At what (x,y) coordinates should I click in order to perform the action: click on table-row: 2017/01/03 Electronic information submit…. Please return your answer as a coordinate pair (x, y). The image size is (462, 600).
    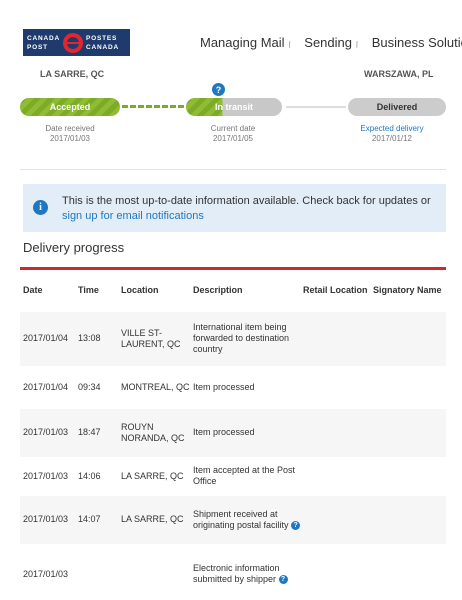
    Looking at the image, I should click on (233, 571).